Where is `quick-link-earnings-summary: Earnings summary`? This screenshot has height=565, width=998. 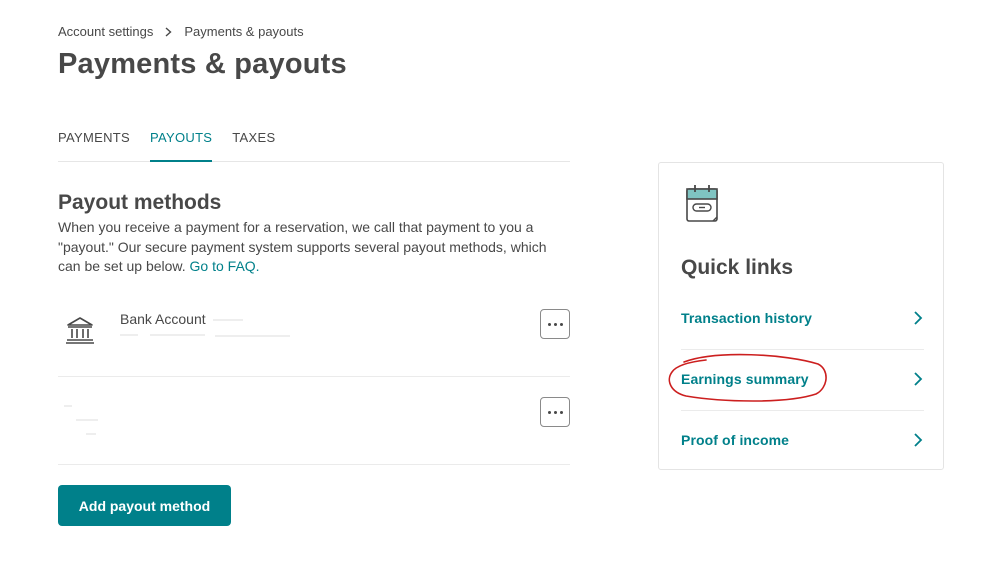
quick-link-earnings-summary: Earnings summary is located at coordinates (802, 380).